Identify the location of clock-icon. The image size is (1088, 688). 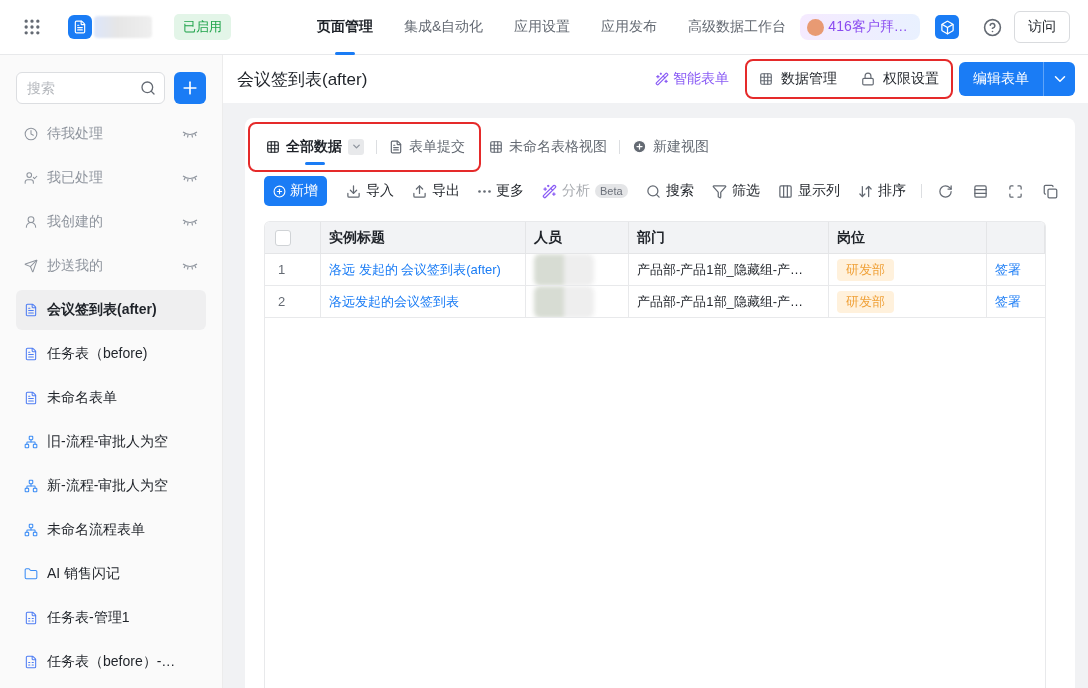
(31, 134).